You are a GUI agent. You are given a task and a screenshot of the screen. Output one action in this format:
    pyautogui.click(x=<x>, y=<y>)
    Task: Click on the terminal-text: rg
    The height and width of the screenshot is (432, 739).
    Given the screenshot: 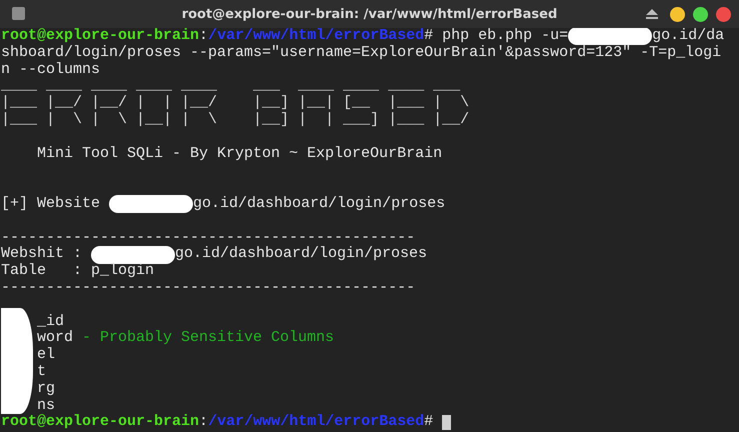 What is the action you would take?
    pyautogui.click(x=46, y=389)
    